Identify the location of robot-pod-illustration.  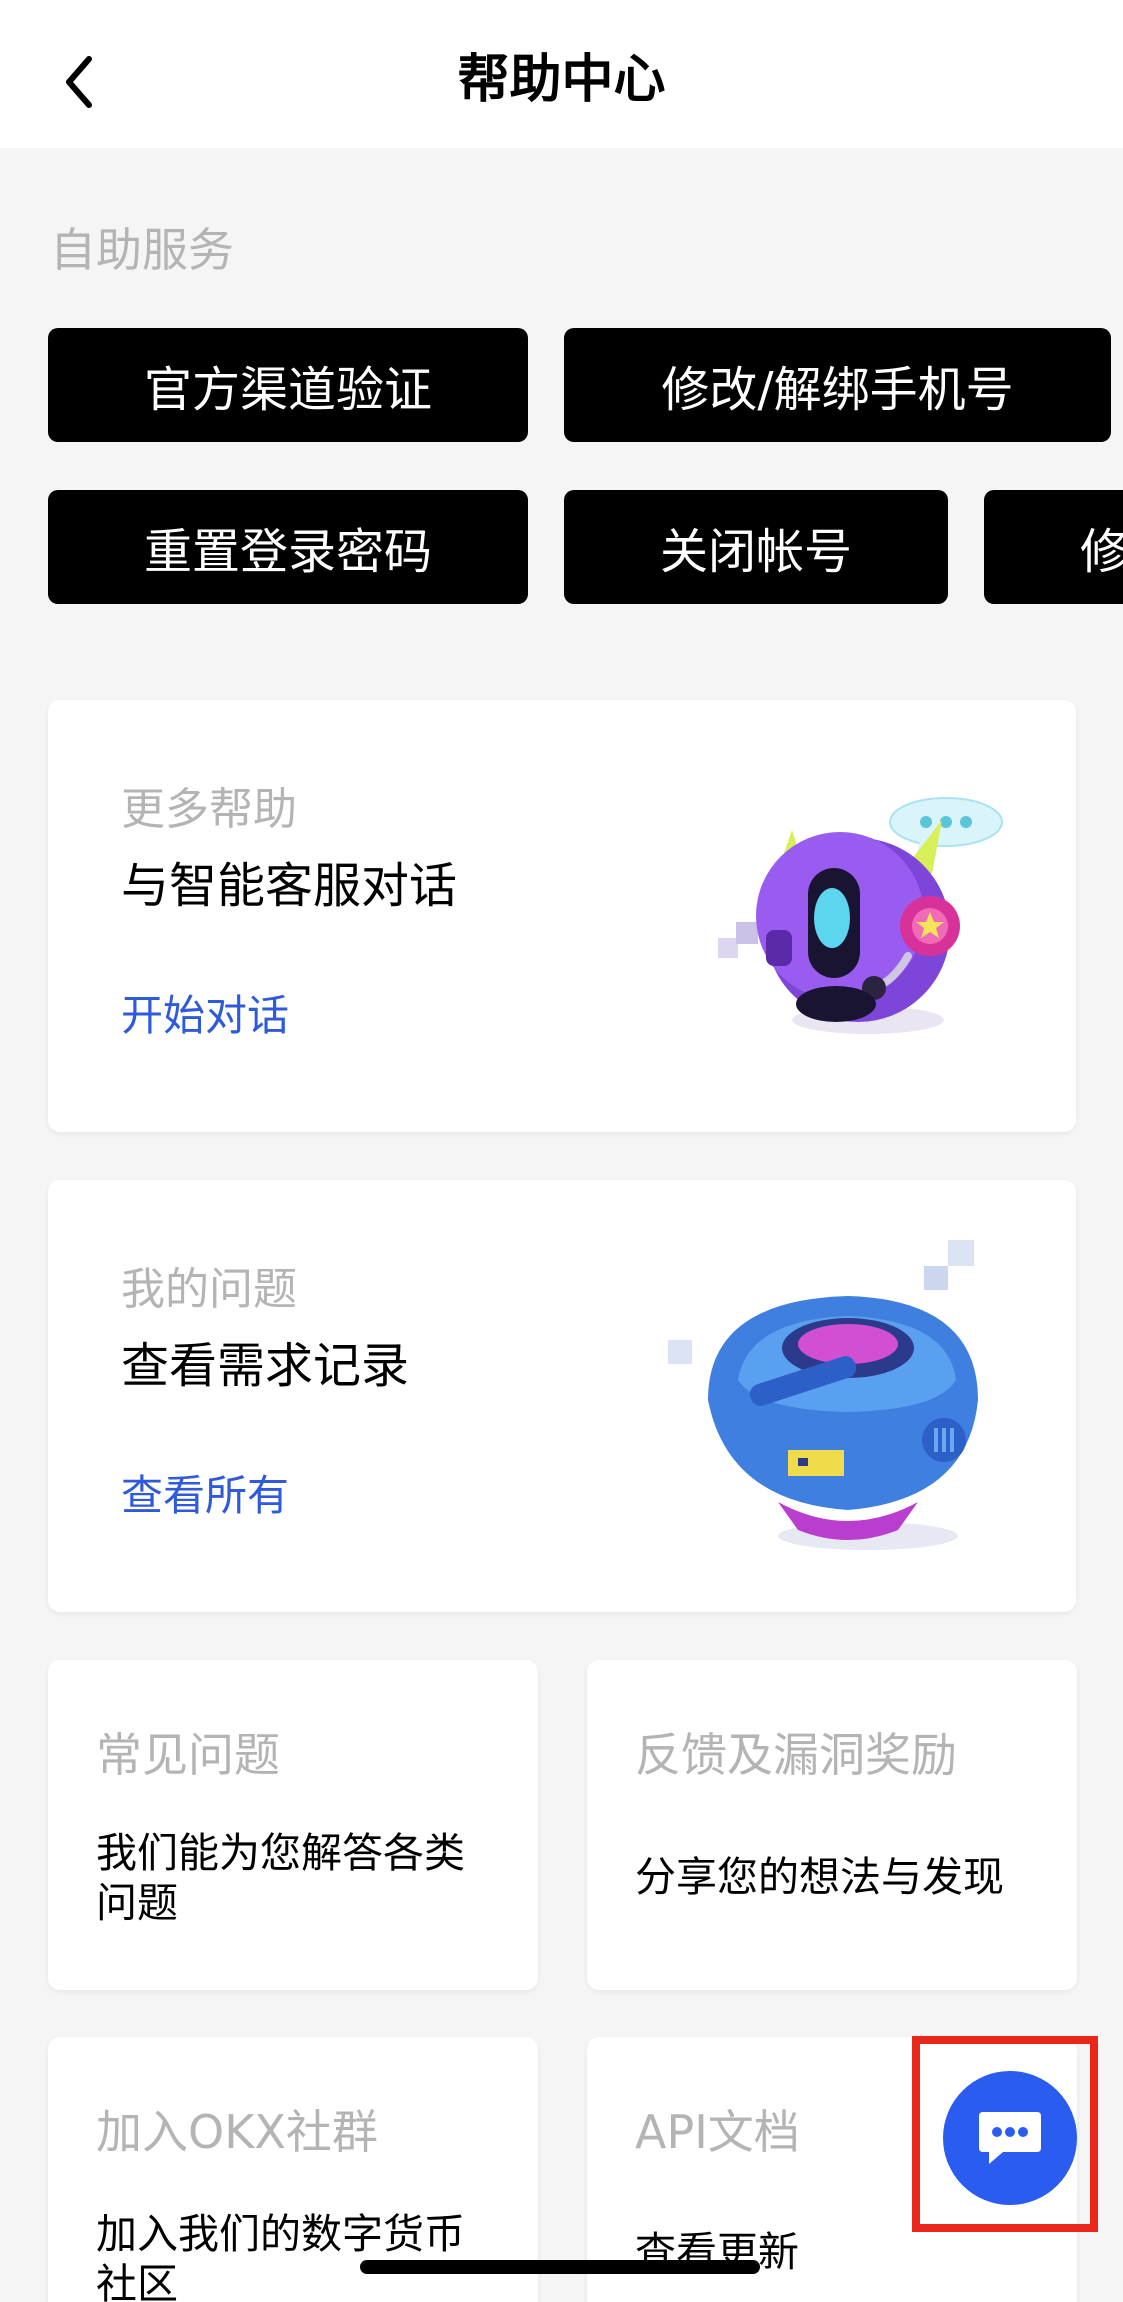
(823, 1395).